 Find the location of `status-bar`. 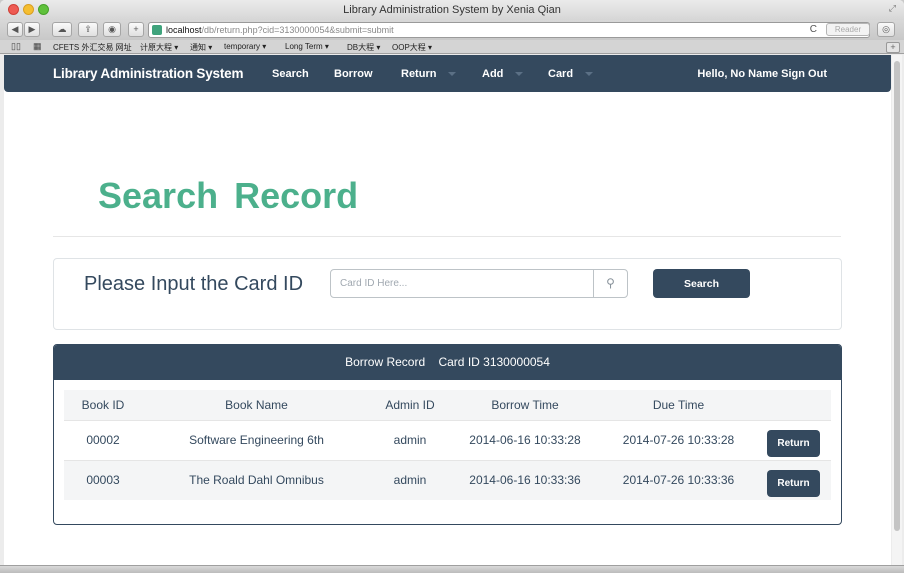

status-bar is located at coordinates (452, 569).